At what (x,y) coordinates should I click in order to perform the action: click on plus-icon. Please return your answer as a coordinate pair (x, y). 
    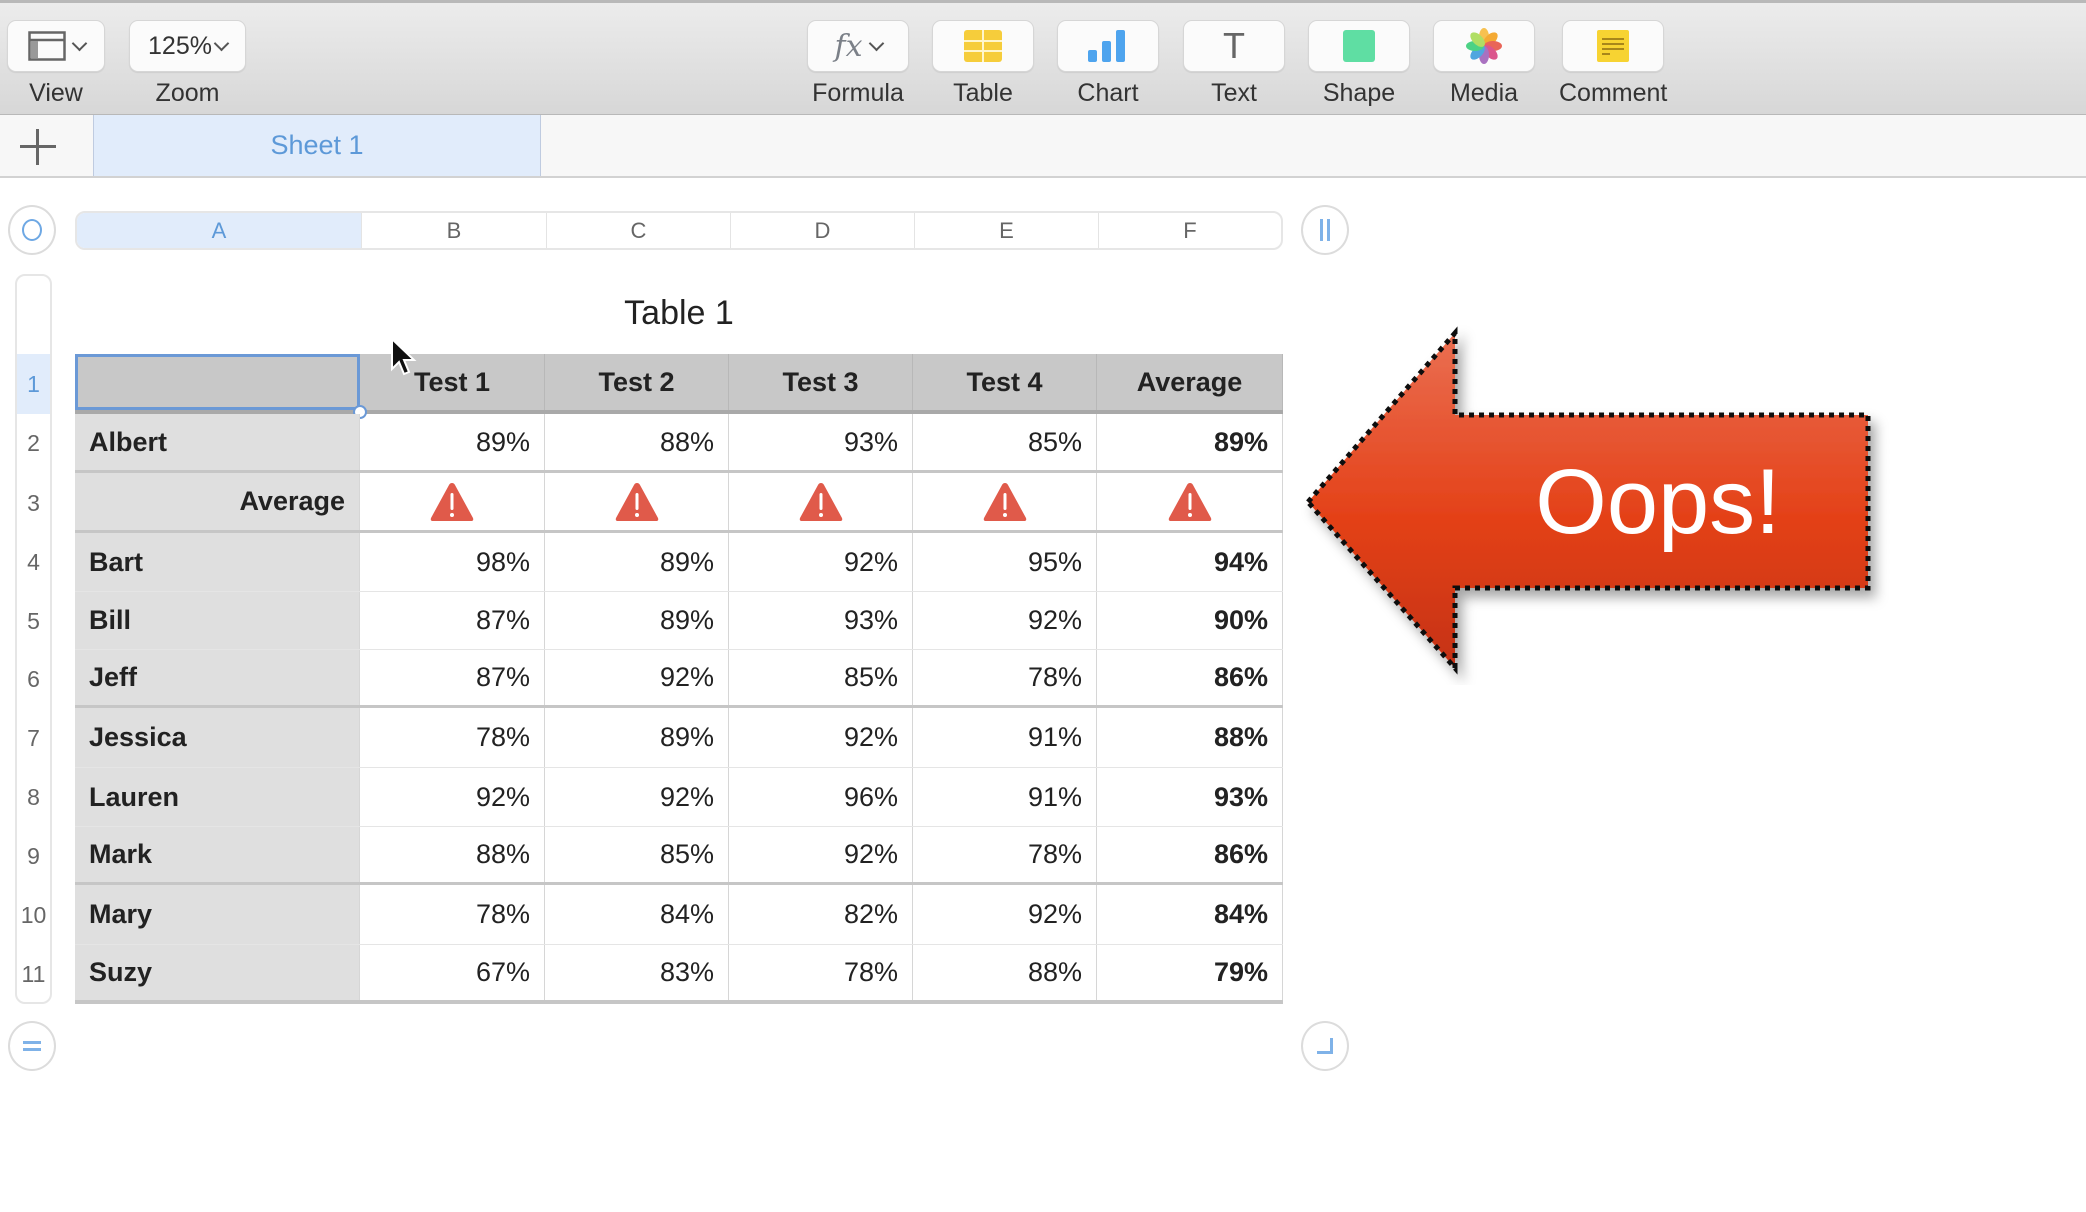
    Looking at the image, I should click on (38, 147).